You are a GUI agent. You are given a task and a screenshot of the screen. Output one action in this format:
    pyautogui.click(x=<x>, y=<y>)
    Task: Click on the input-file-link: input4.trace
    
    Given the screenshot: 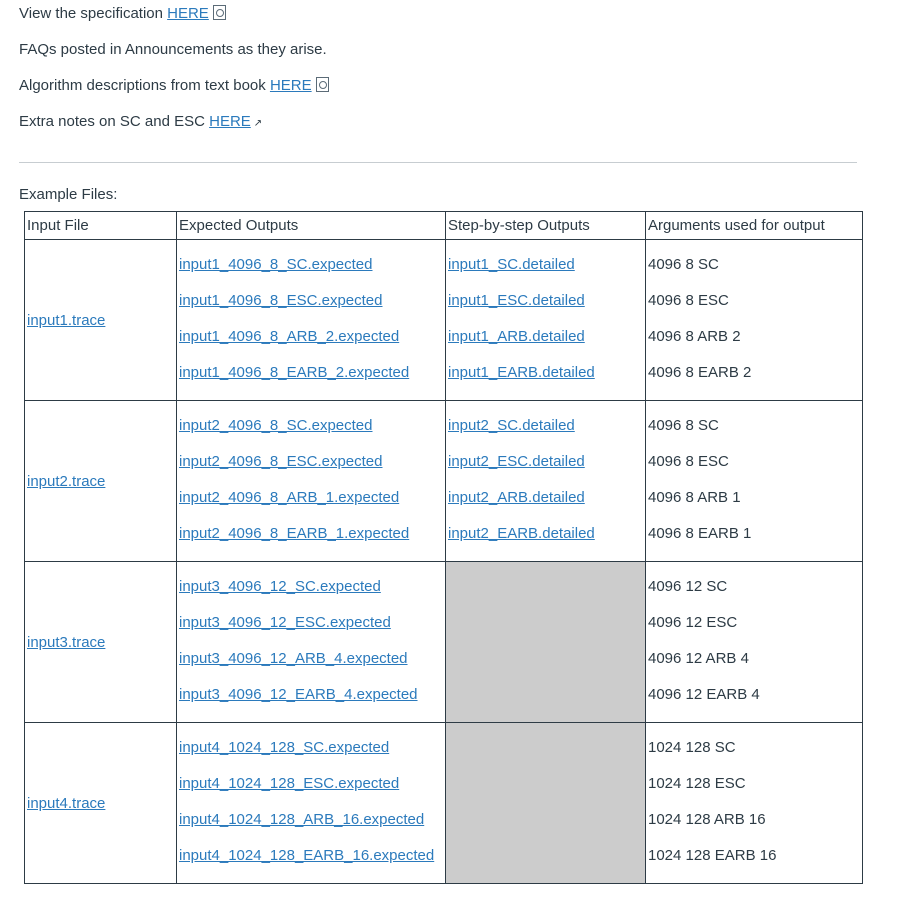 What is the action you would take?
    pyautogui.click(x=66, y=803)
    